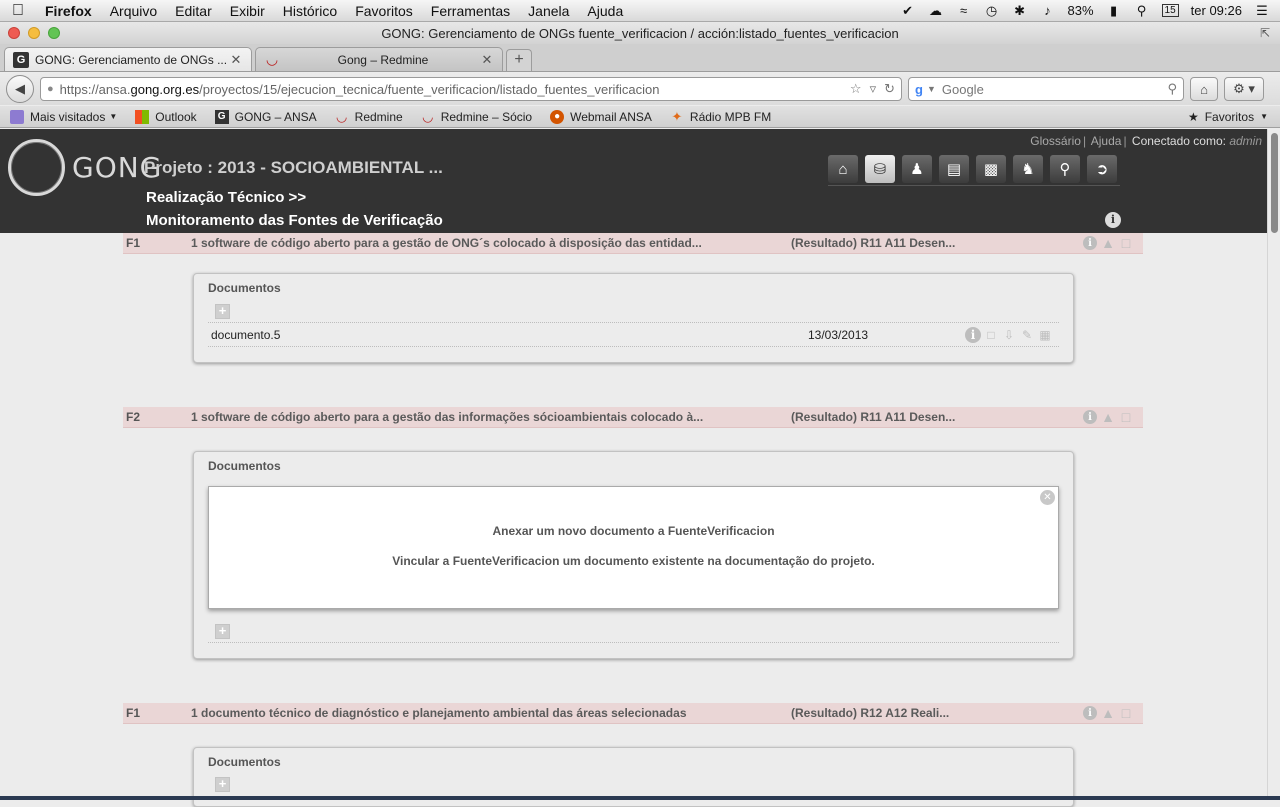  I want to click on source-code: F2, so click(133, 417).